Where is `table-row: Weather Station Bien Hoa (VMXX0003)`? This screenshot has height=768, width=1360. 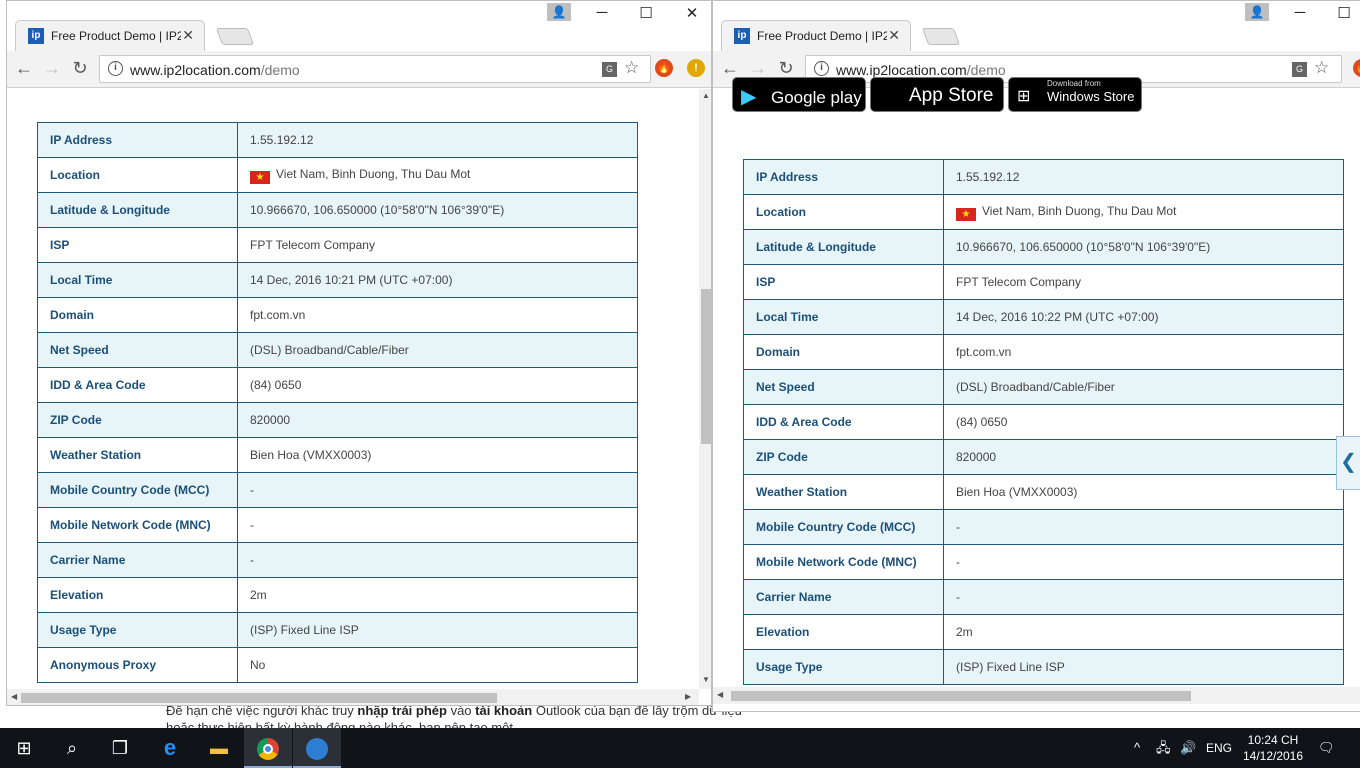 table-row: Weather Station Bien Hoa (VMXX0003) is located at coordinates (337, 455).